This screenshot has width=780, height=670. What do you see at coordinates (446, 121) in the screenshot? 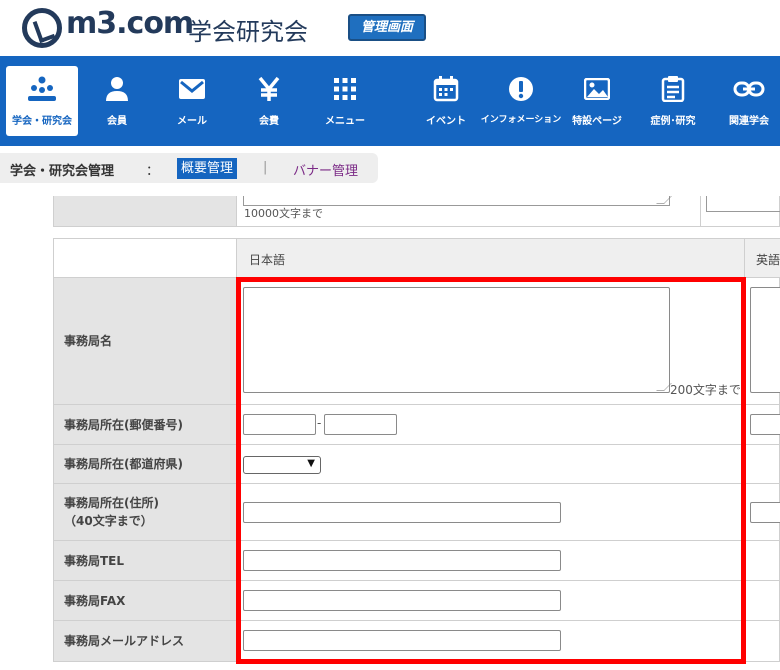
I see `nav-label: イベント` at bounding box center [446, 121].